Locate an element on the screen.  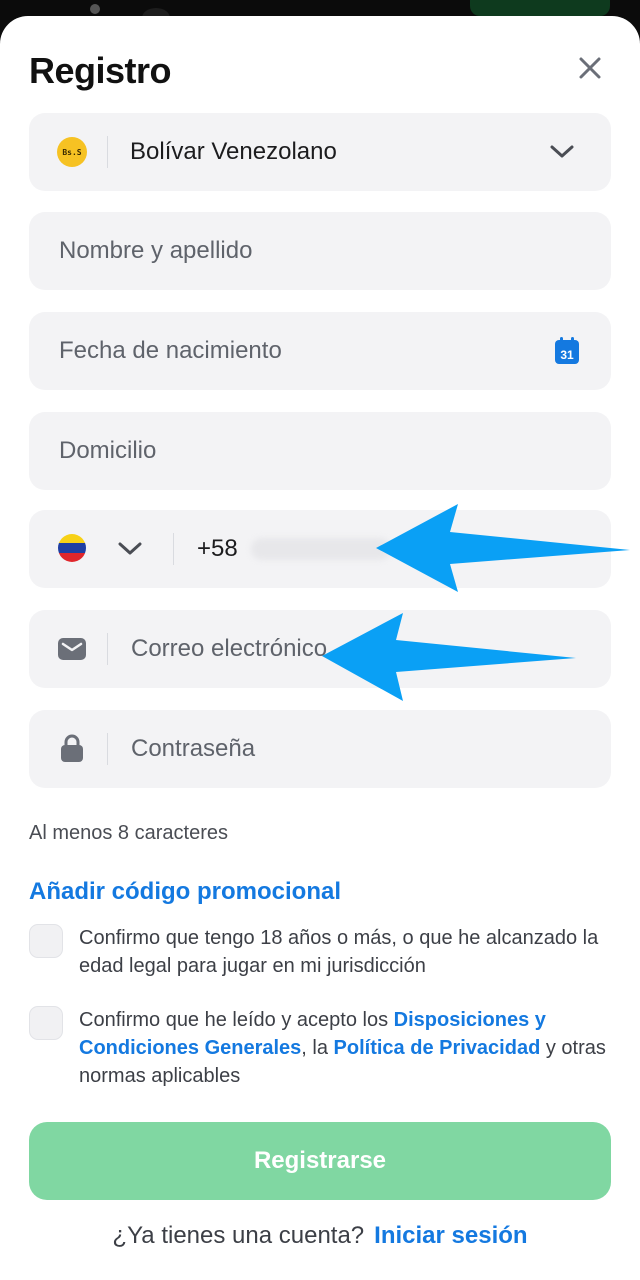
currency-badge: Bs.S is located at coordinates (72, 152).